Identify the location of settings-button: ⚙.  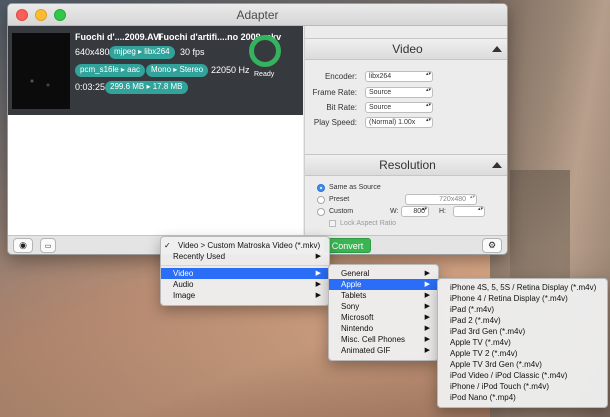
(492, 245).